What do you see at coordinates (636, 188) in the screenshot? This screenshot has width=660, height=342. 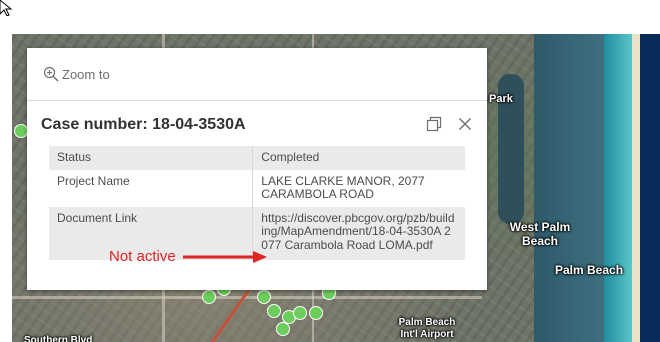 I see `beach` at bounding box center [636, 188].